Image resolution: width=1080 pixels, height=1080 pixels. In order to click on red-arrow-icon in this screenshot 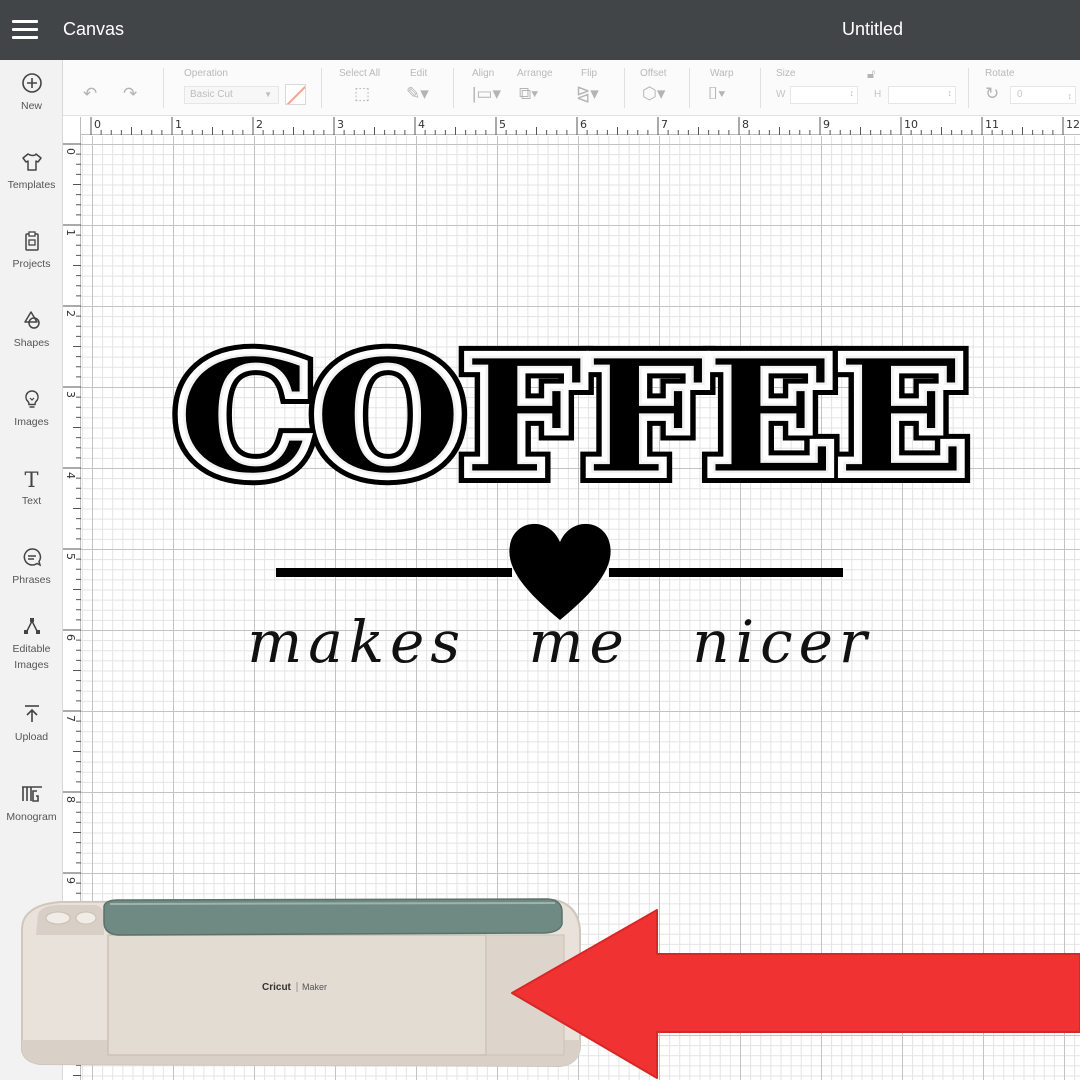, I will do `click(795, 994)`.